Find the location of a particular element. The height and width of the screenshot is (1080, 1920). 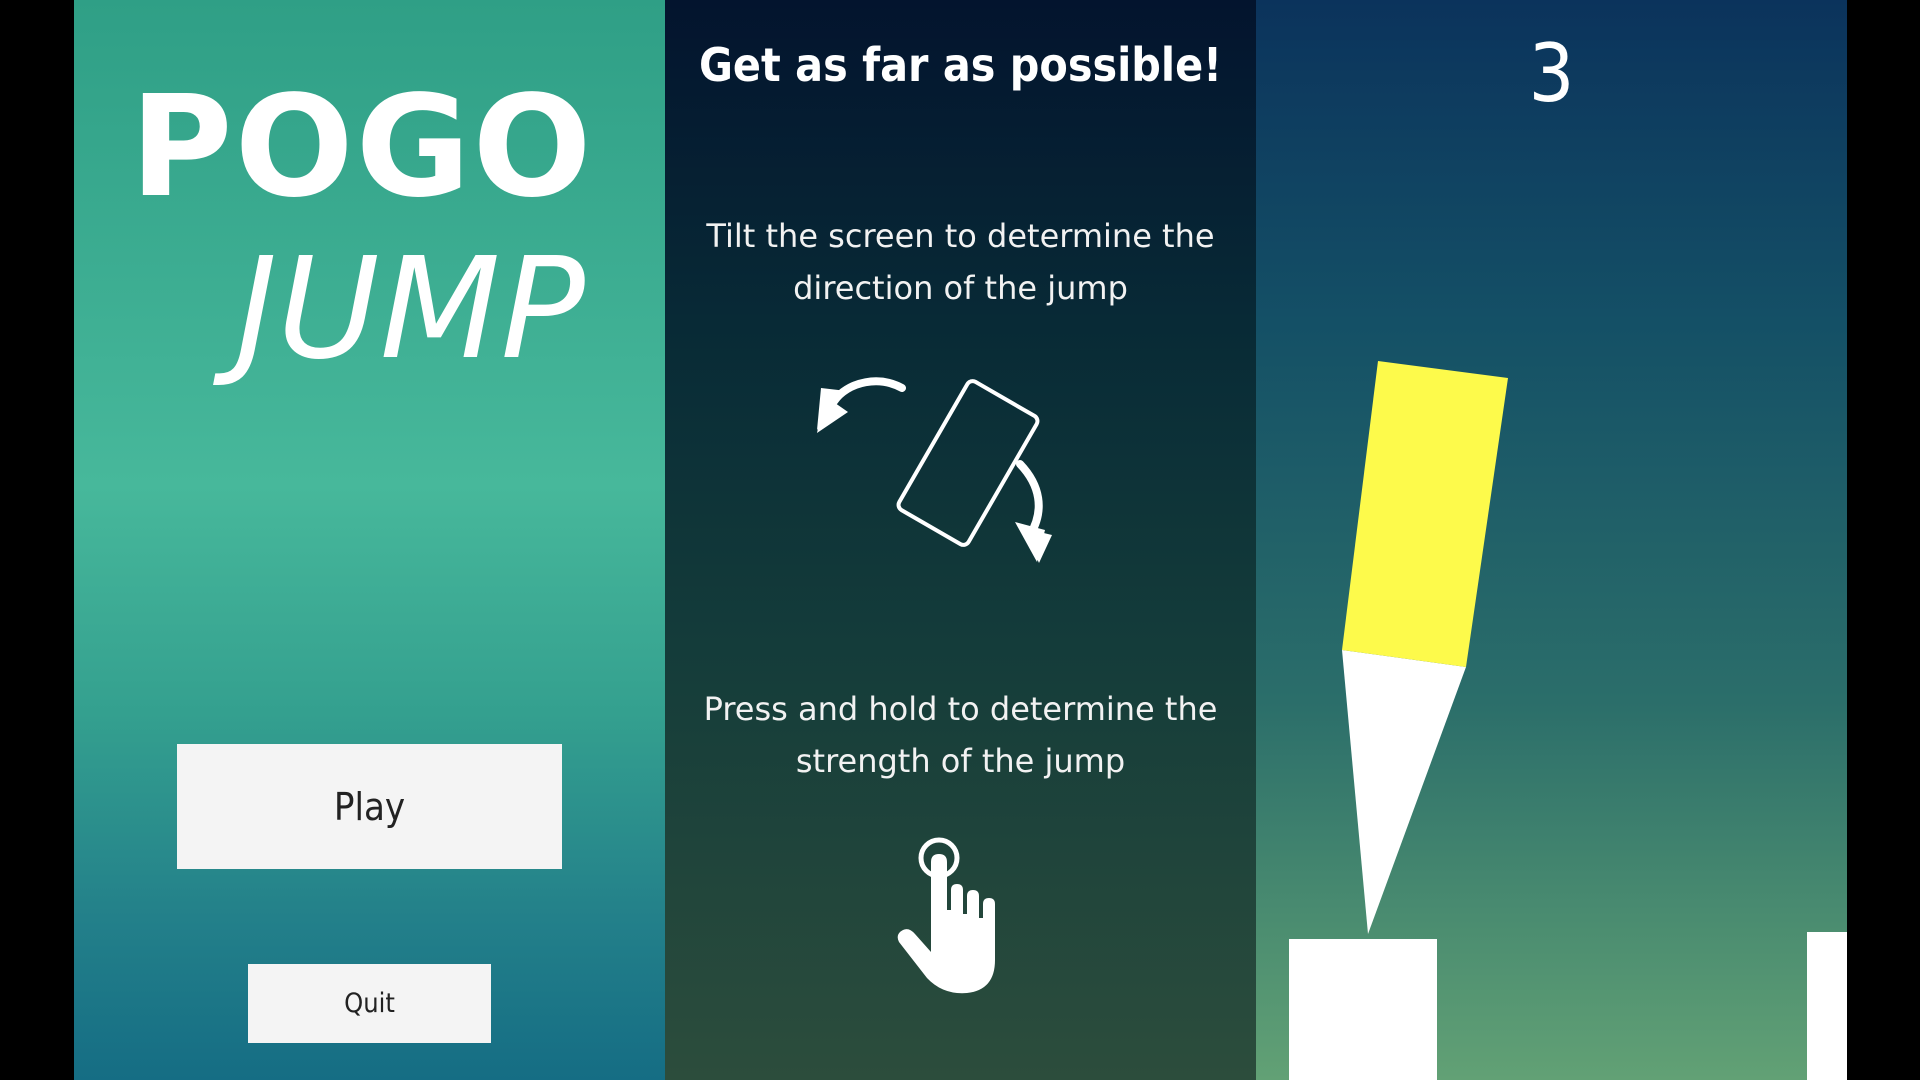

pogo-body is located at coordinates (1425, 514).